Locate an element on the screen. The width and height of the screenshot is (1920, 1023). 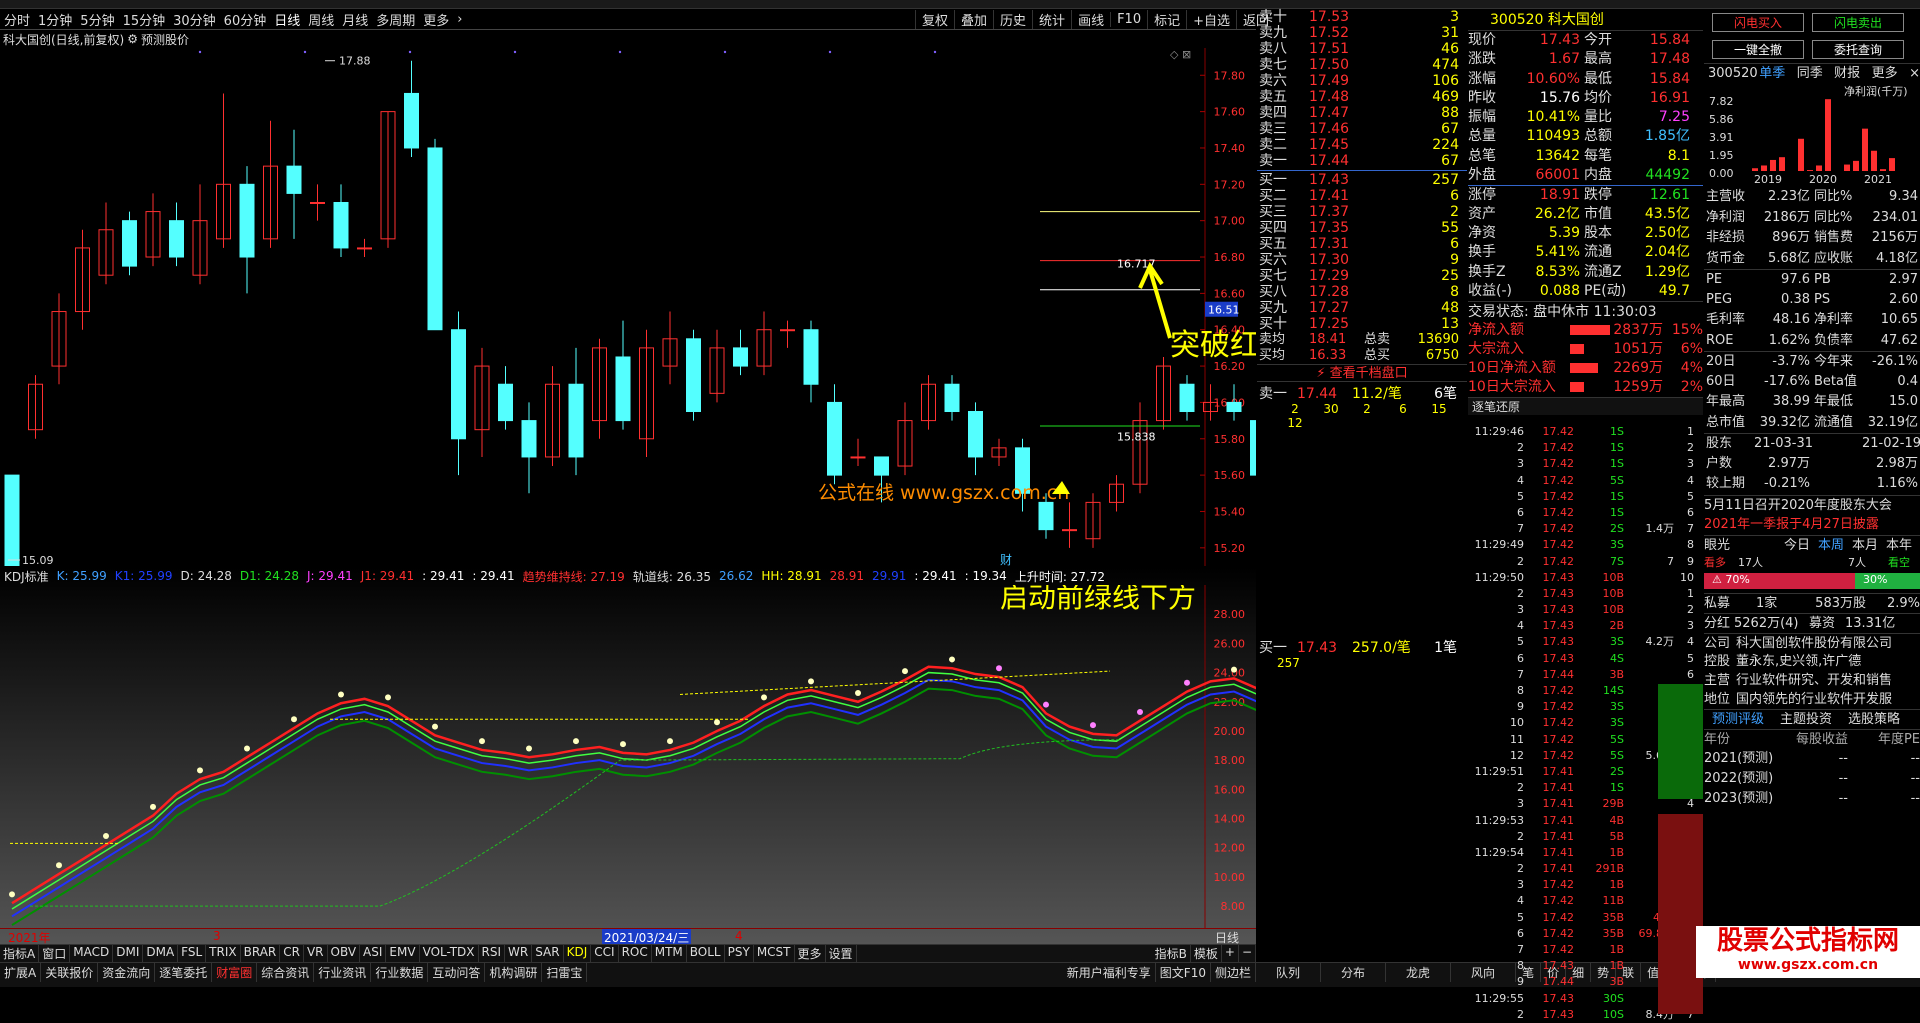
mood-tab-2: 本周 is located at coordinates (1835, 545).